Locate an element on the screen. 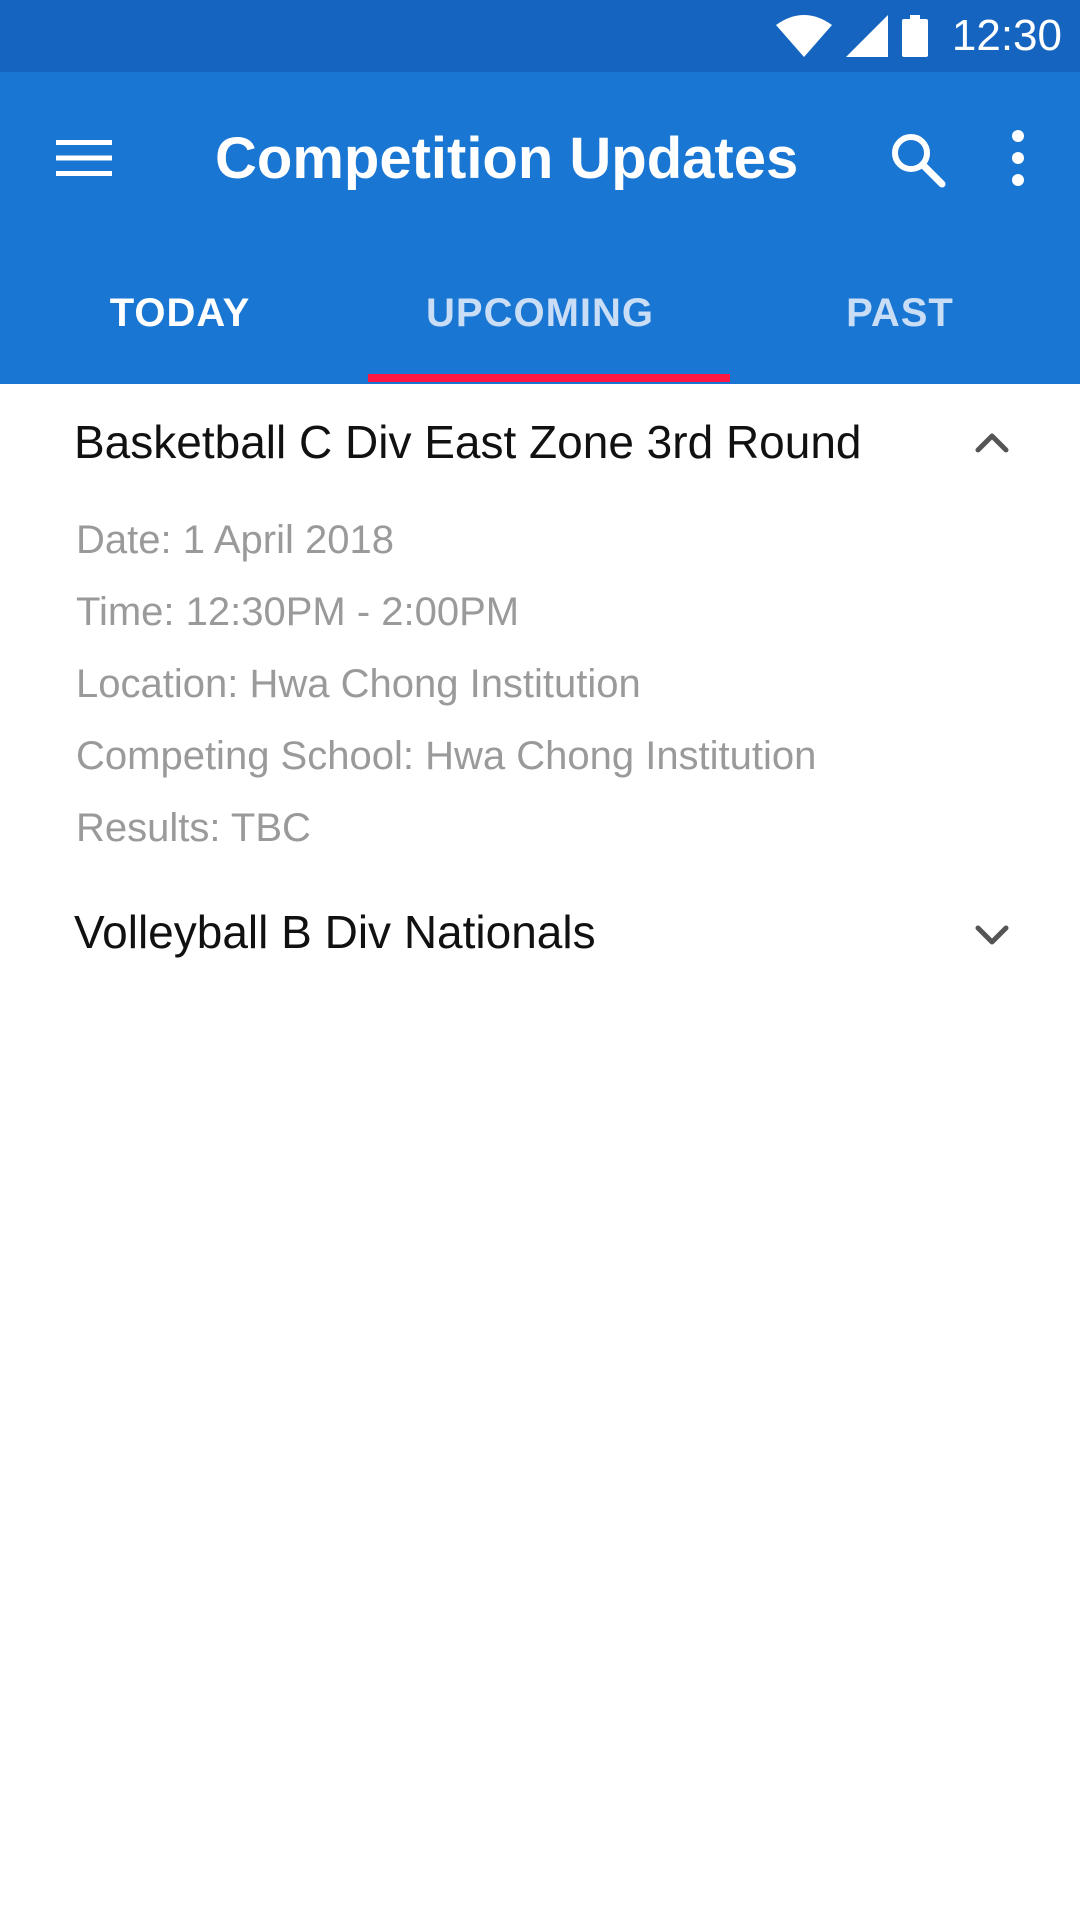  competition-title: Basketball C Div East Zone 3rd Round is located at coordinates (468, 442).